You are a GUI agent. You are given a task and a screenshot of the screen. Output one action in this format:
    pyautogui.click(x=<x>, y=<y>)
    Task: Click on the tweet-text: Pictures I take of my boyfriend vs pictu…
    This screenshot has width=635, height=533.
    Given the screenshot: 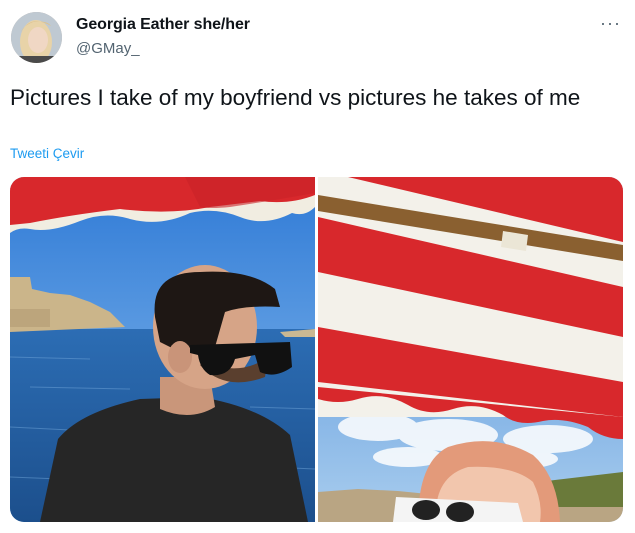 What is the action you would take?
    pyautogui.click(x=295, y=97)
    